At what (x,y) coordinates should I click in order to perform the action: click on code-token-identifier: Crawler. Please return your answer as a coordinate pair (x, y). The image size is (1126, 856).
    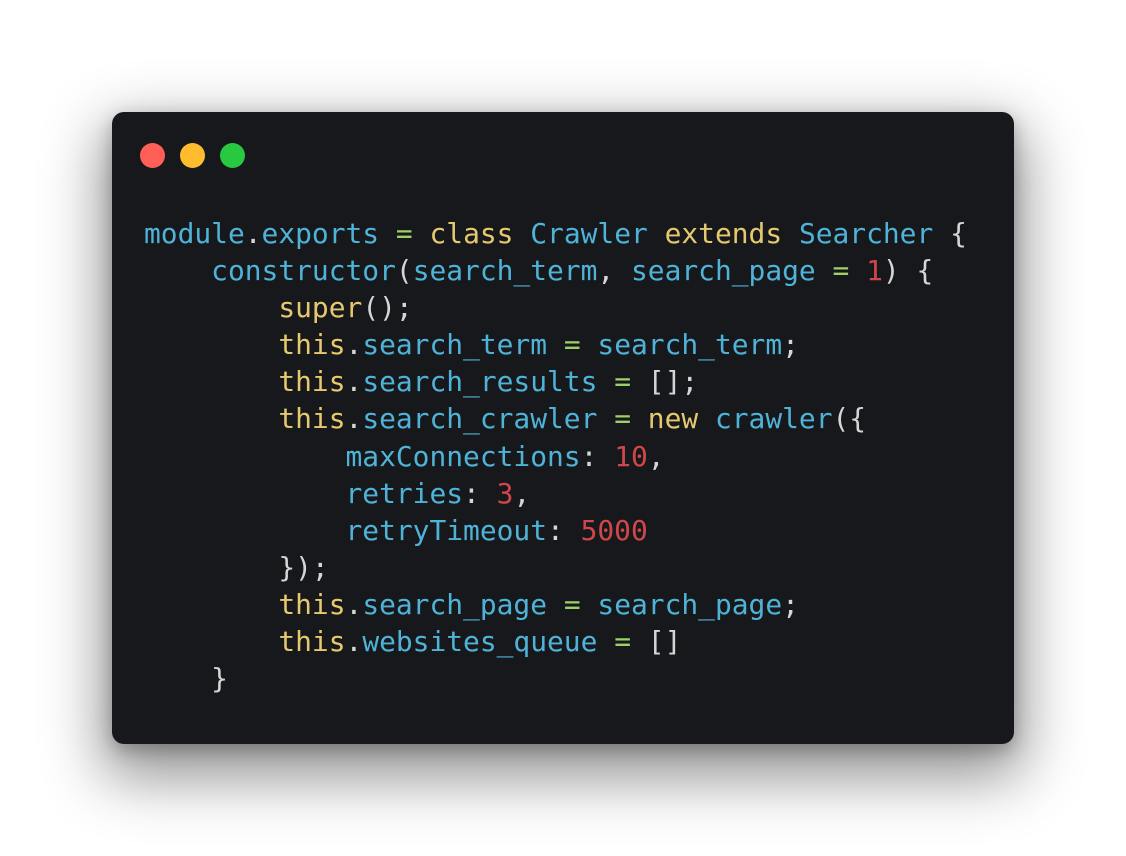
    Looking at the image, I should click on (589, 233).